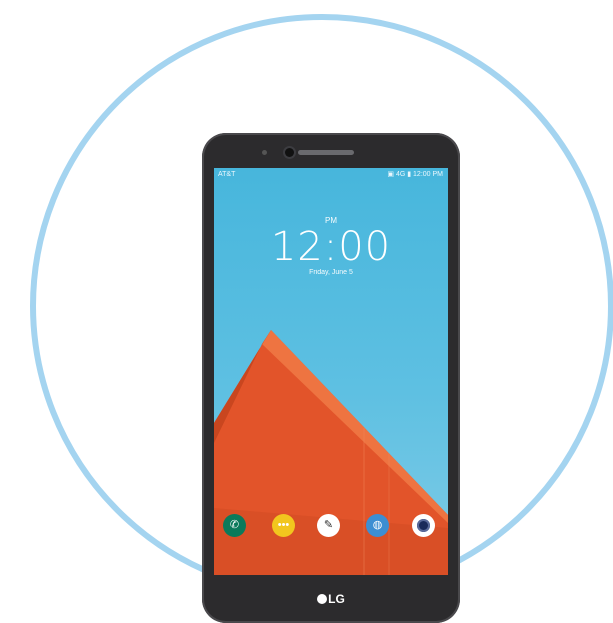  I want to click on status-bar: AT&T ▣ 4G ▮ 12:00 PM, so click(331, 175).